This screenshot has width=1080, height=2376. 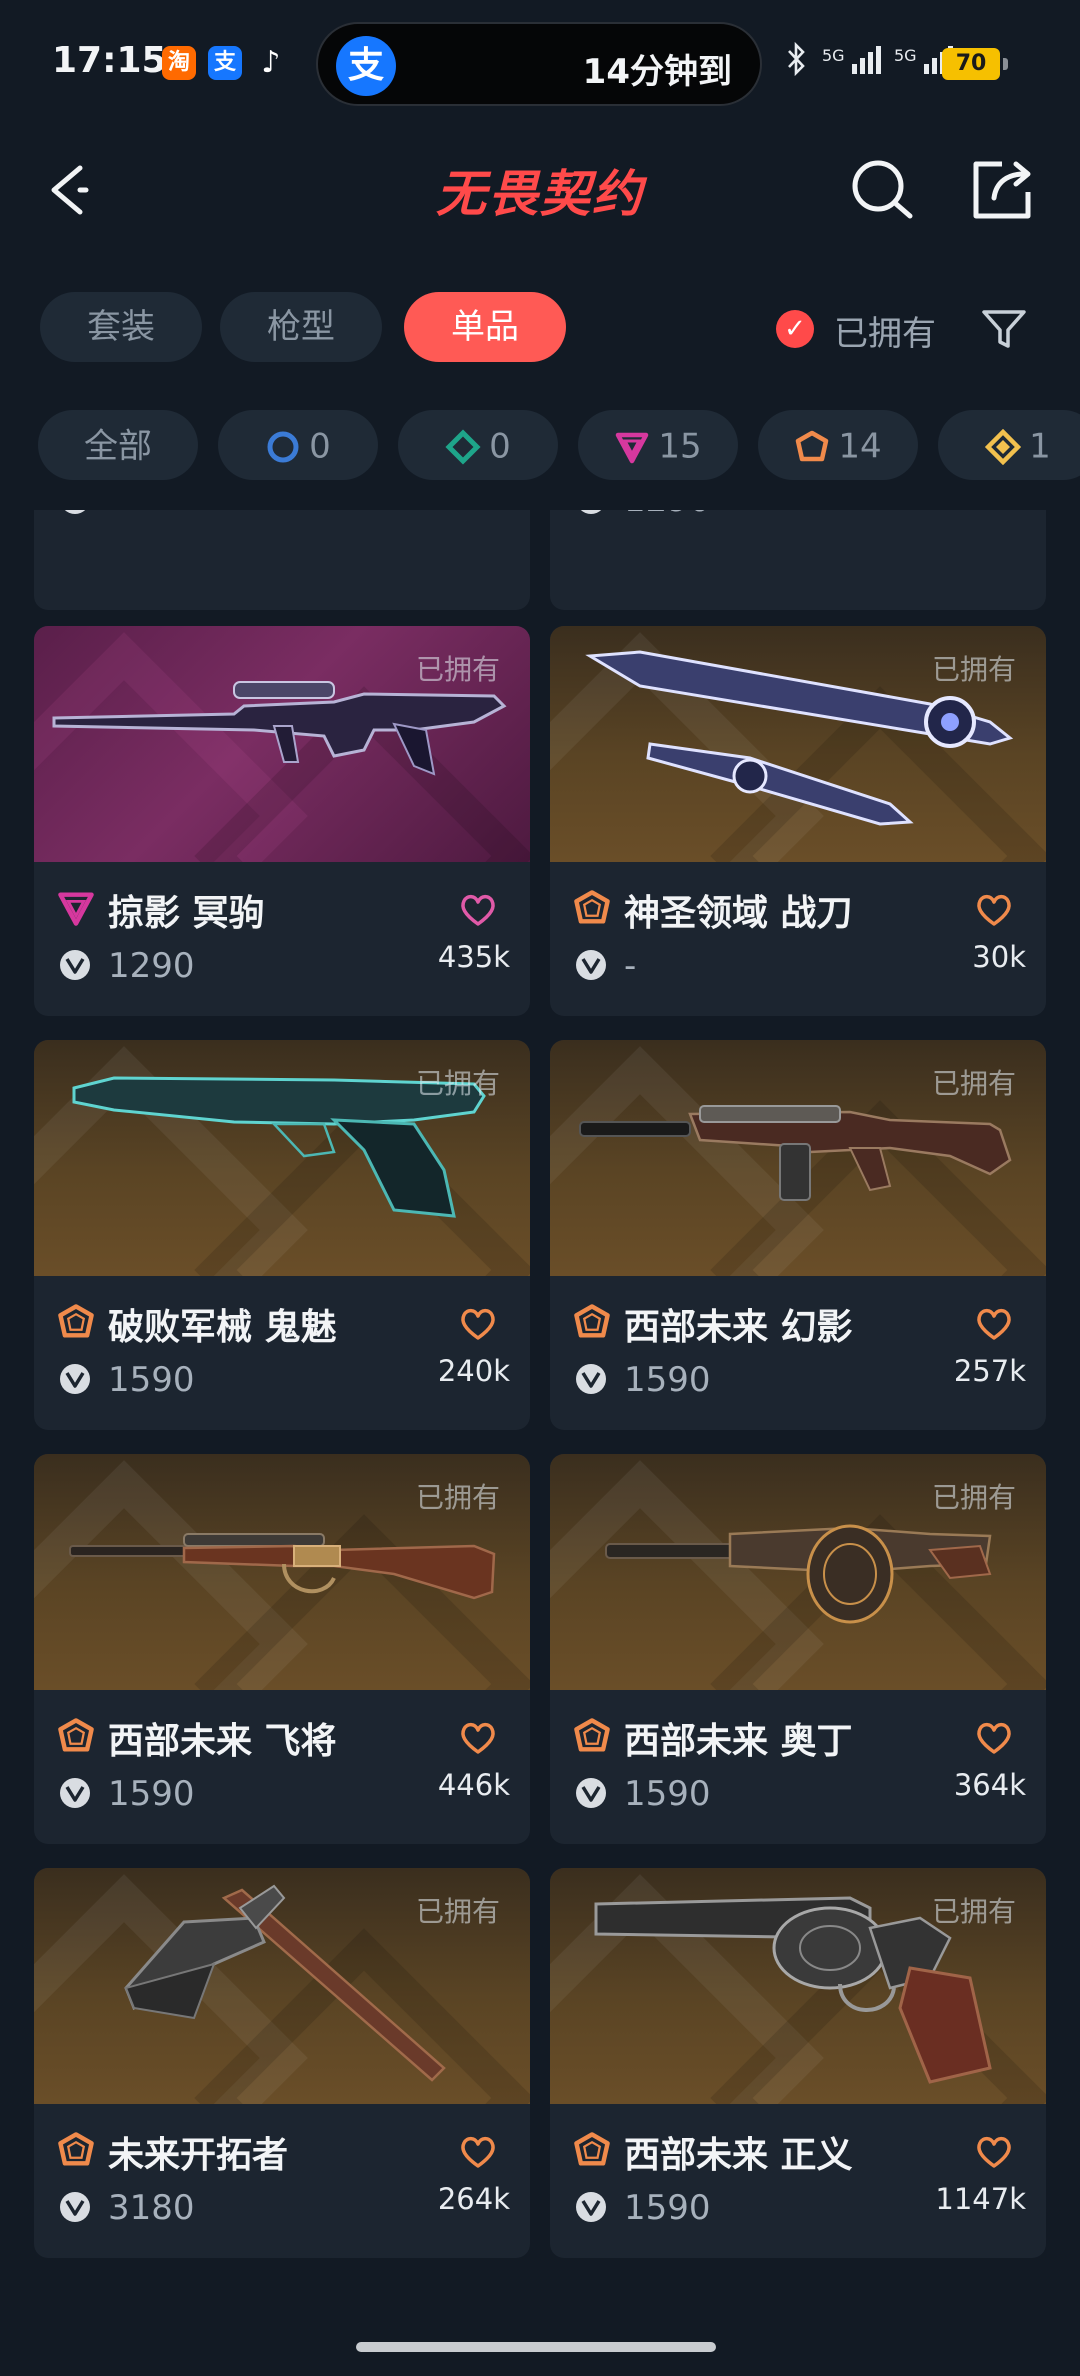 What do you see at coordinates (795, 329) in the screenshot?
I see `check-icon: ✓` at bounding box center [795, 329].